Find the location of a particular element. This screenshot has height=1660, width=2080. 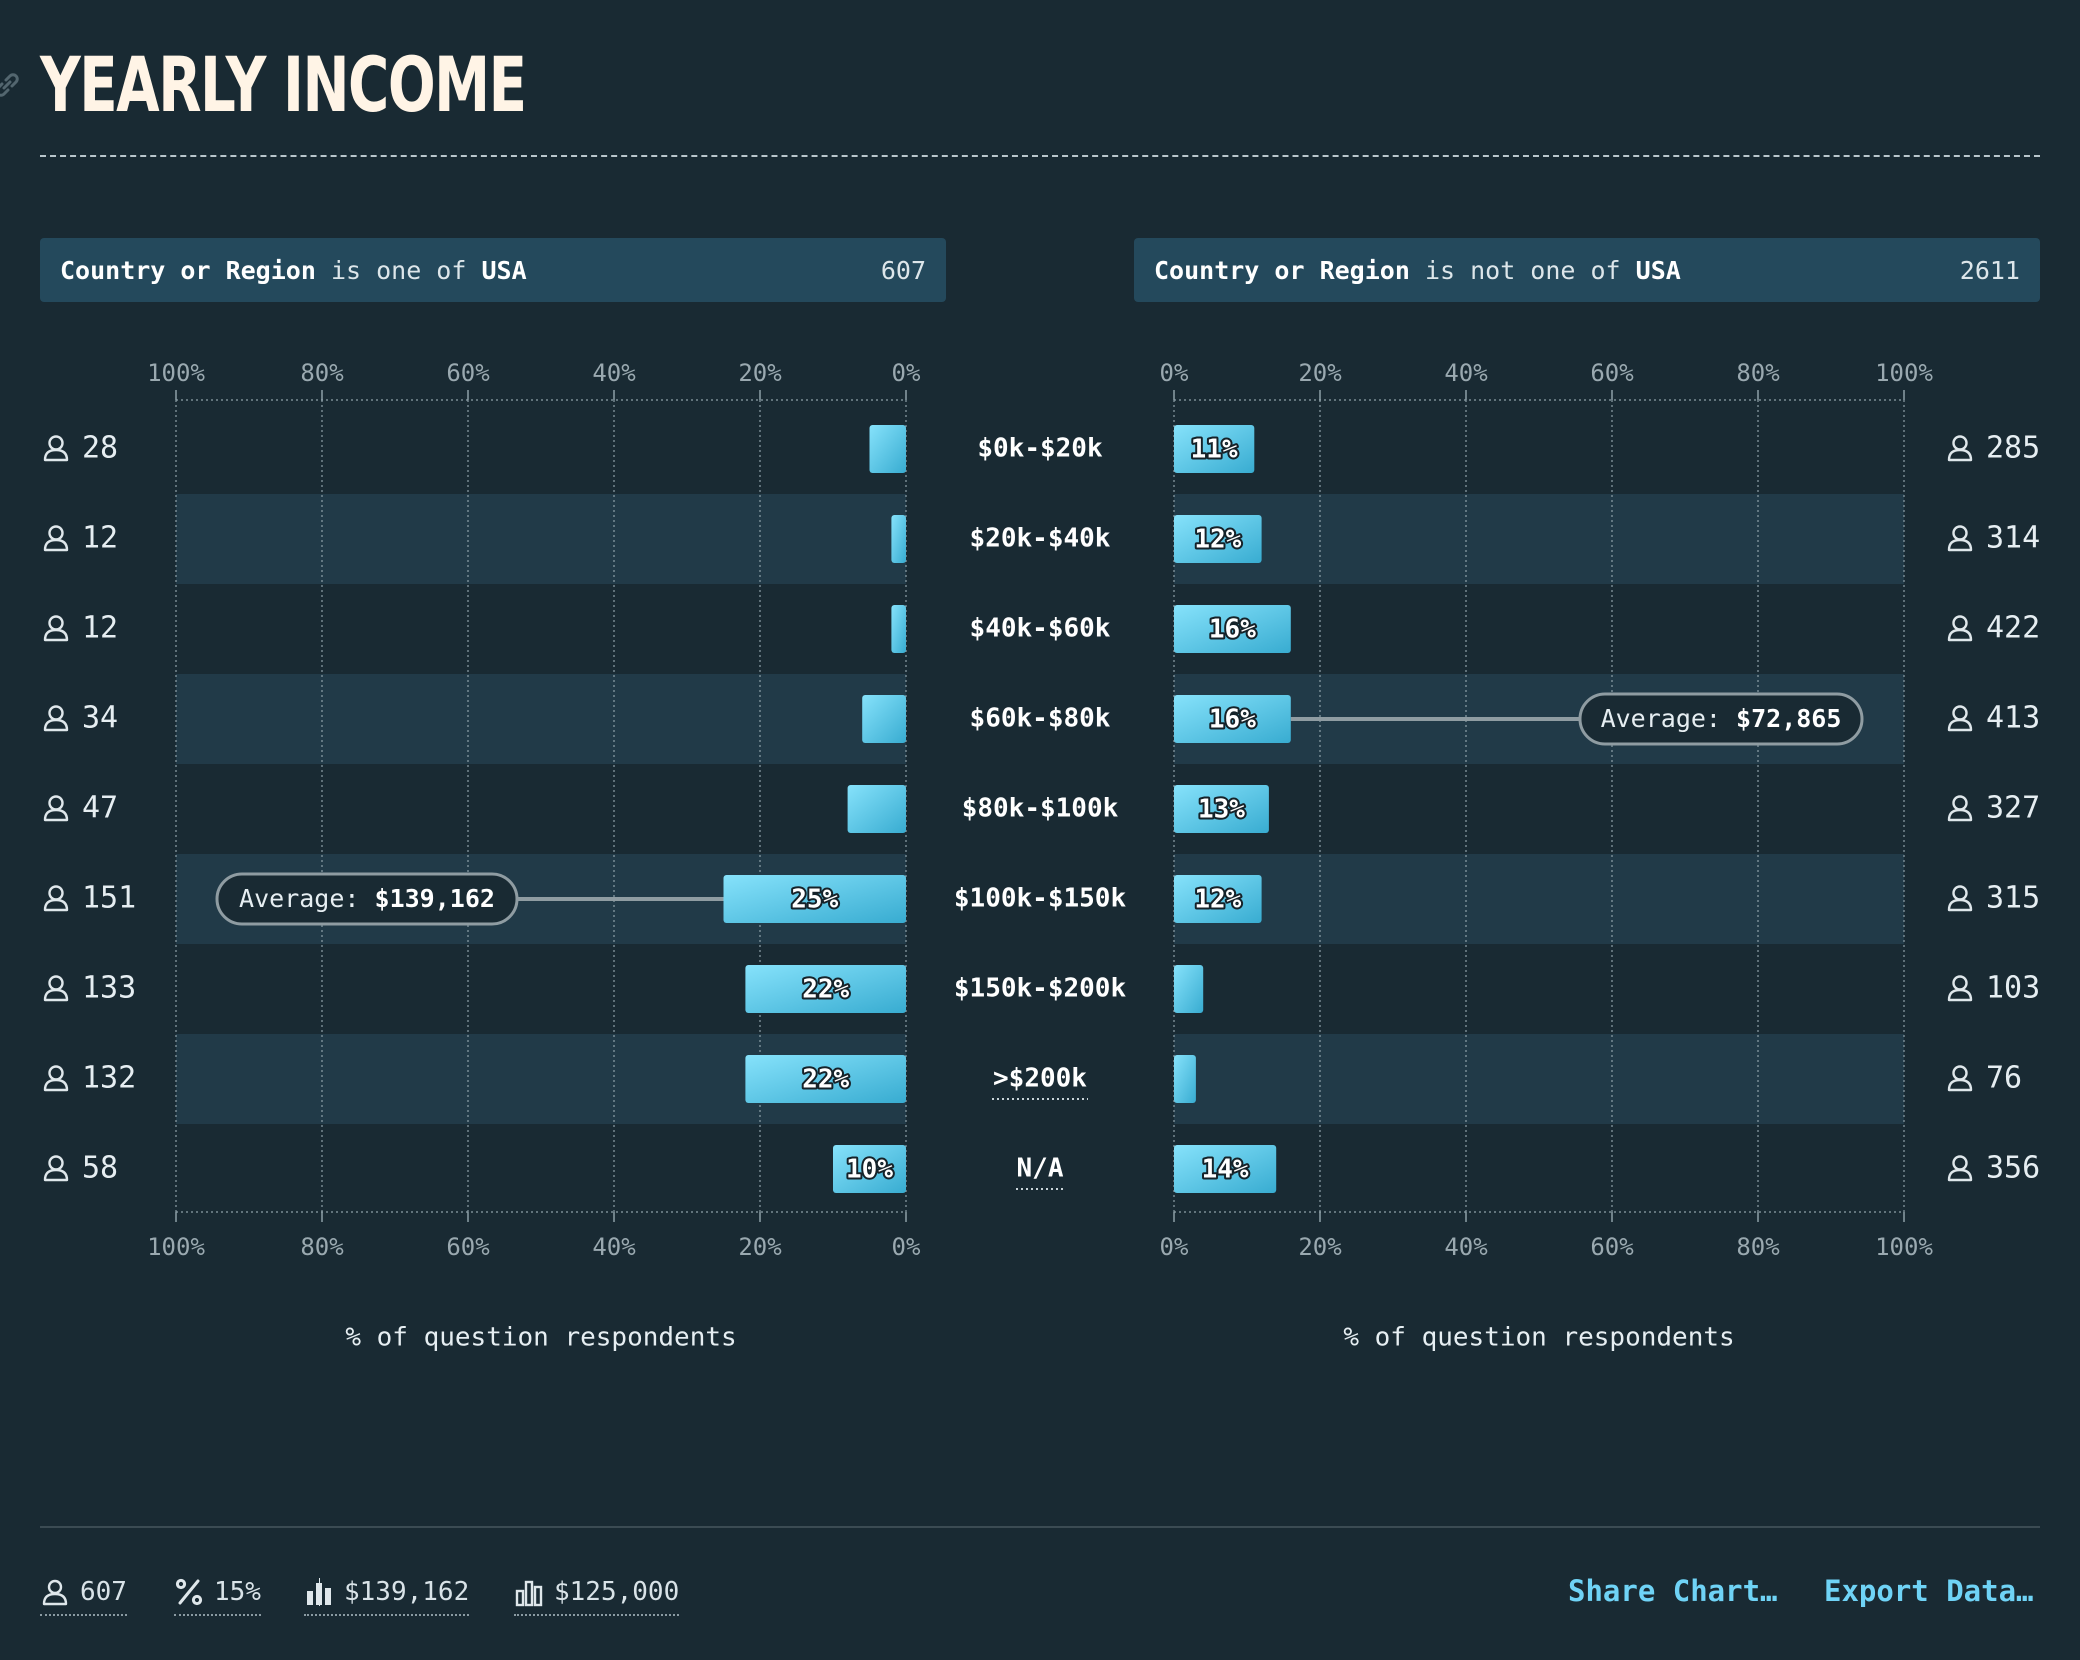

bar-value-label: 13% is located at coordinates (1221, 810).